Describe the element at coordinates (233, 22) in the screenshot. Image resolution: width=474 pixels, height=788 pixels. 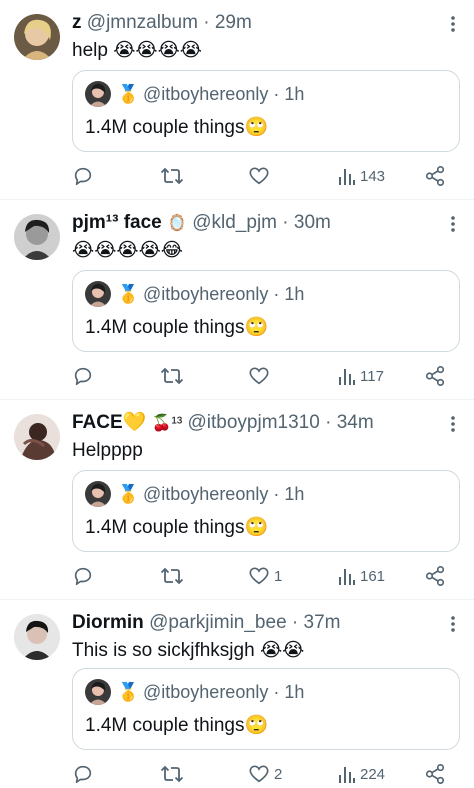
I see `timestamp: 29m` at that location.